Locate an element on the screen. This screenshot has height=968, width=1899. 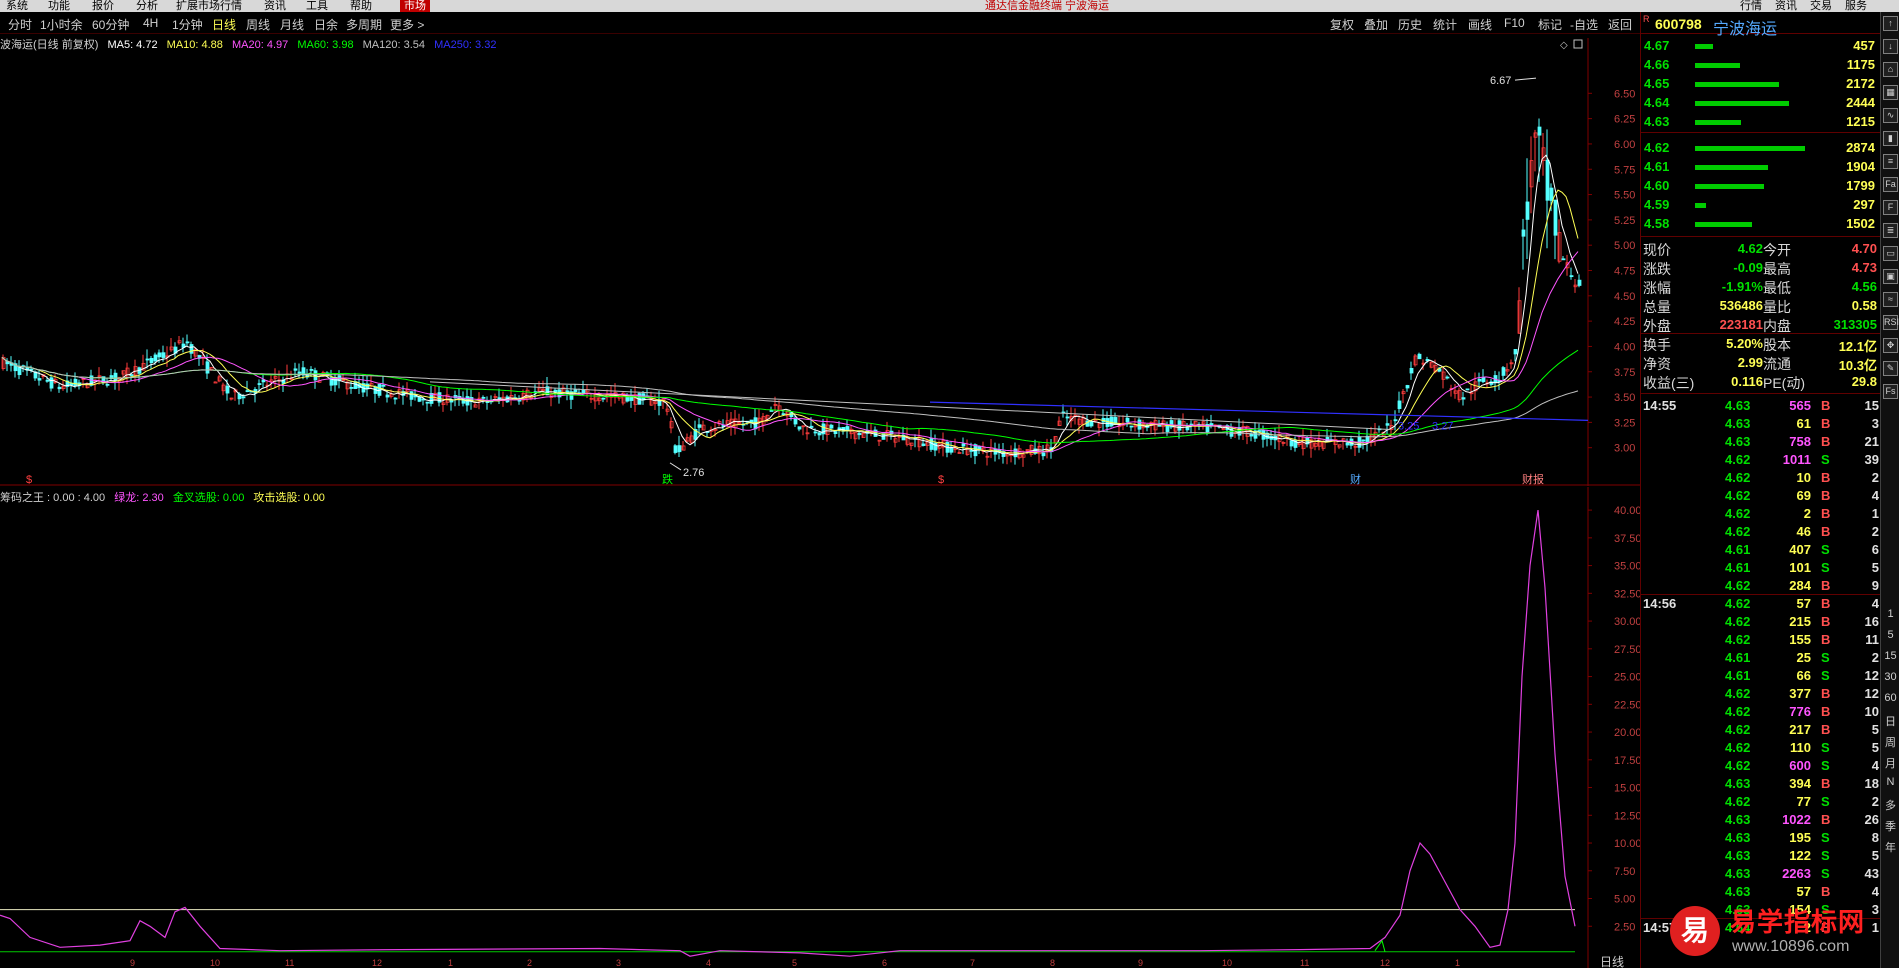
tick-row: 4.62 215 B 16 is located at coordinates (1761, 622).